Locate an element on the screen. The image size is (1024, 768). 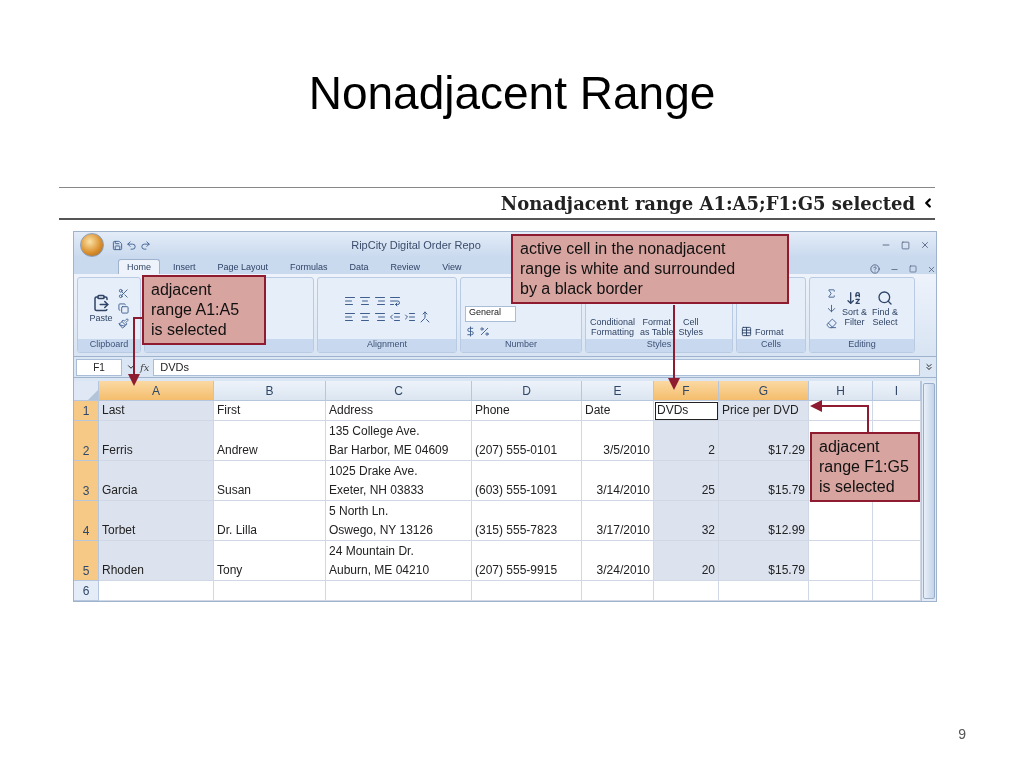
row-header: 1 is located at coordinates (86, 411).